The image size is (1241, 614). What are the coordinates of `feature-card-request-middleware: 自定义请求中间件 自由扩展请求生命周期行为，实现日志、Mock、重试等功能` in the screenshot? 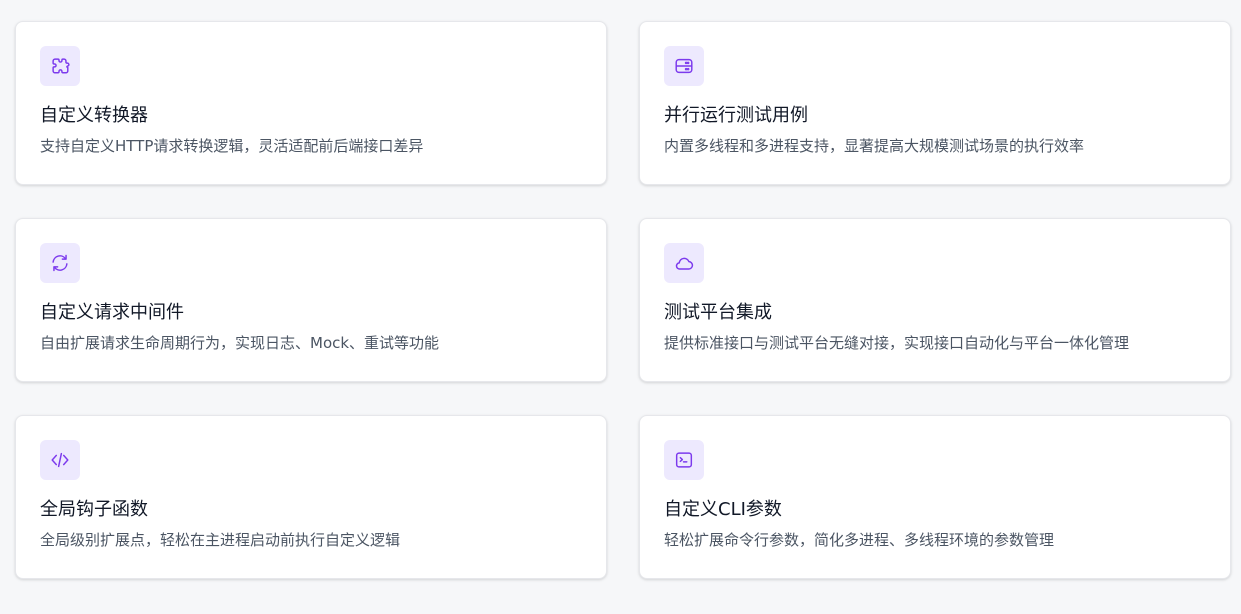 It's located at (311, 300).